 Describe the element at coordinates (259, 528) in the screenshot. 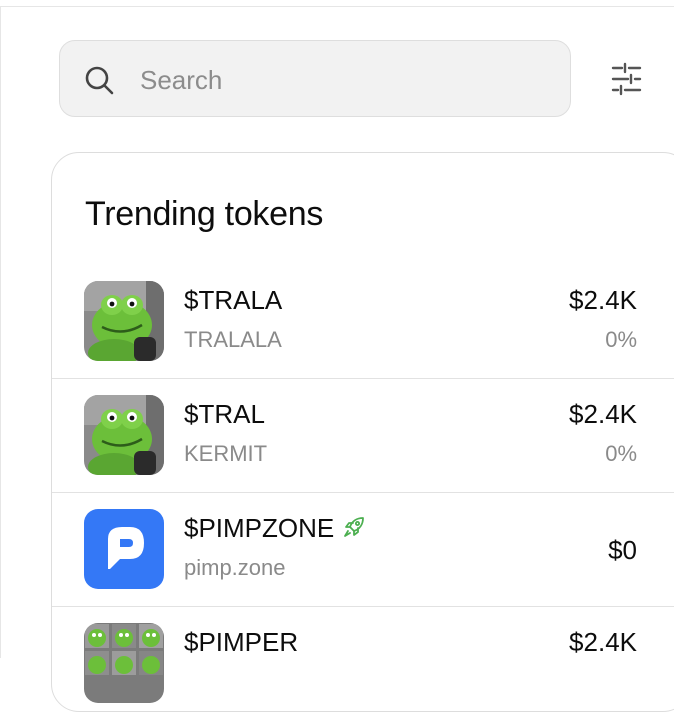

I see `token-symbol-text: $PIMPZONE` at that location.